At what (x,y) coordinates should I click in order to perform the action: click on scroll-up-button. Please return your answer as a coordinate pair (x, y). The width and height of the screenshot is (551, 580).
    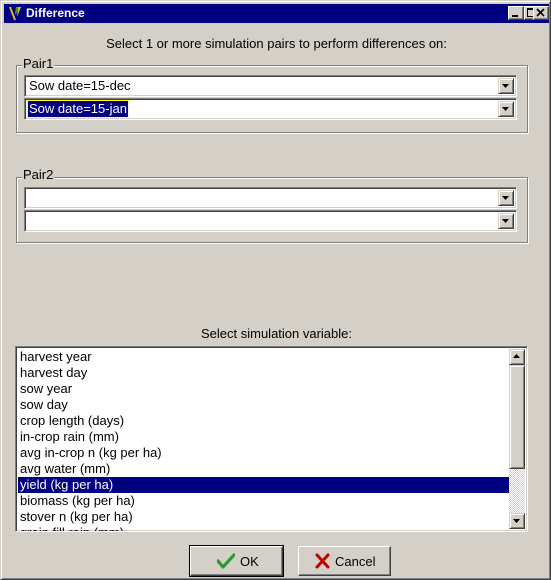
    Looking at the image, I should click on (517, 357).